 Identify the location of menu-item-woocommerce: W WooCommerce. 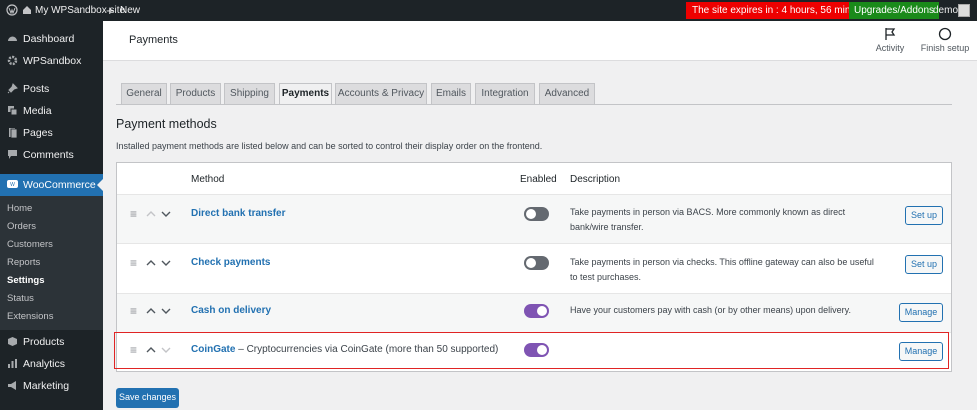
(51, 185).